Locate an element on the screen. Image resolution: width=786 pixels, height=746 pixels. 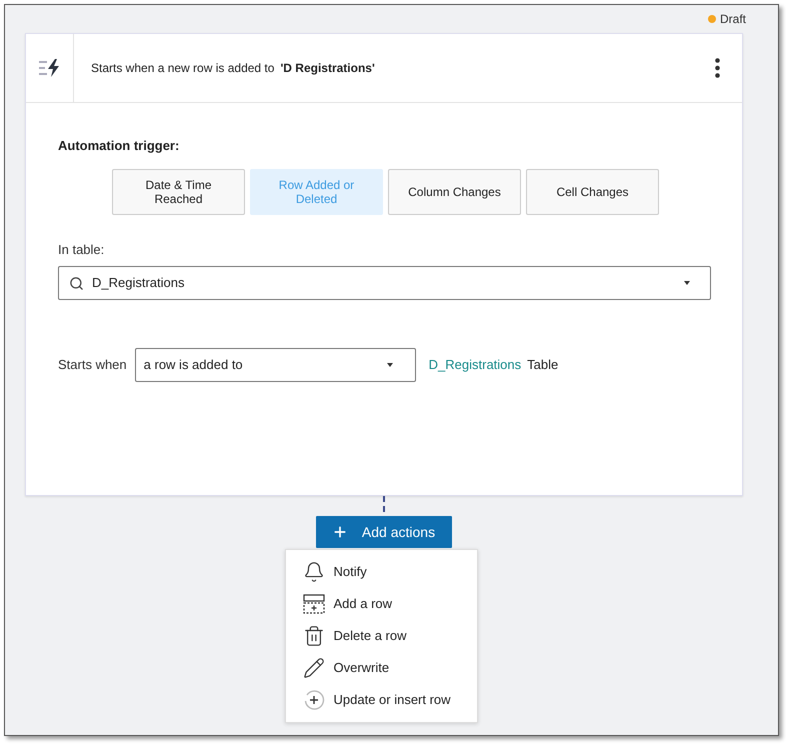
table-link: D_Registrations is located at coordinates (475, 365).